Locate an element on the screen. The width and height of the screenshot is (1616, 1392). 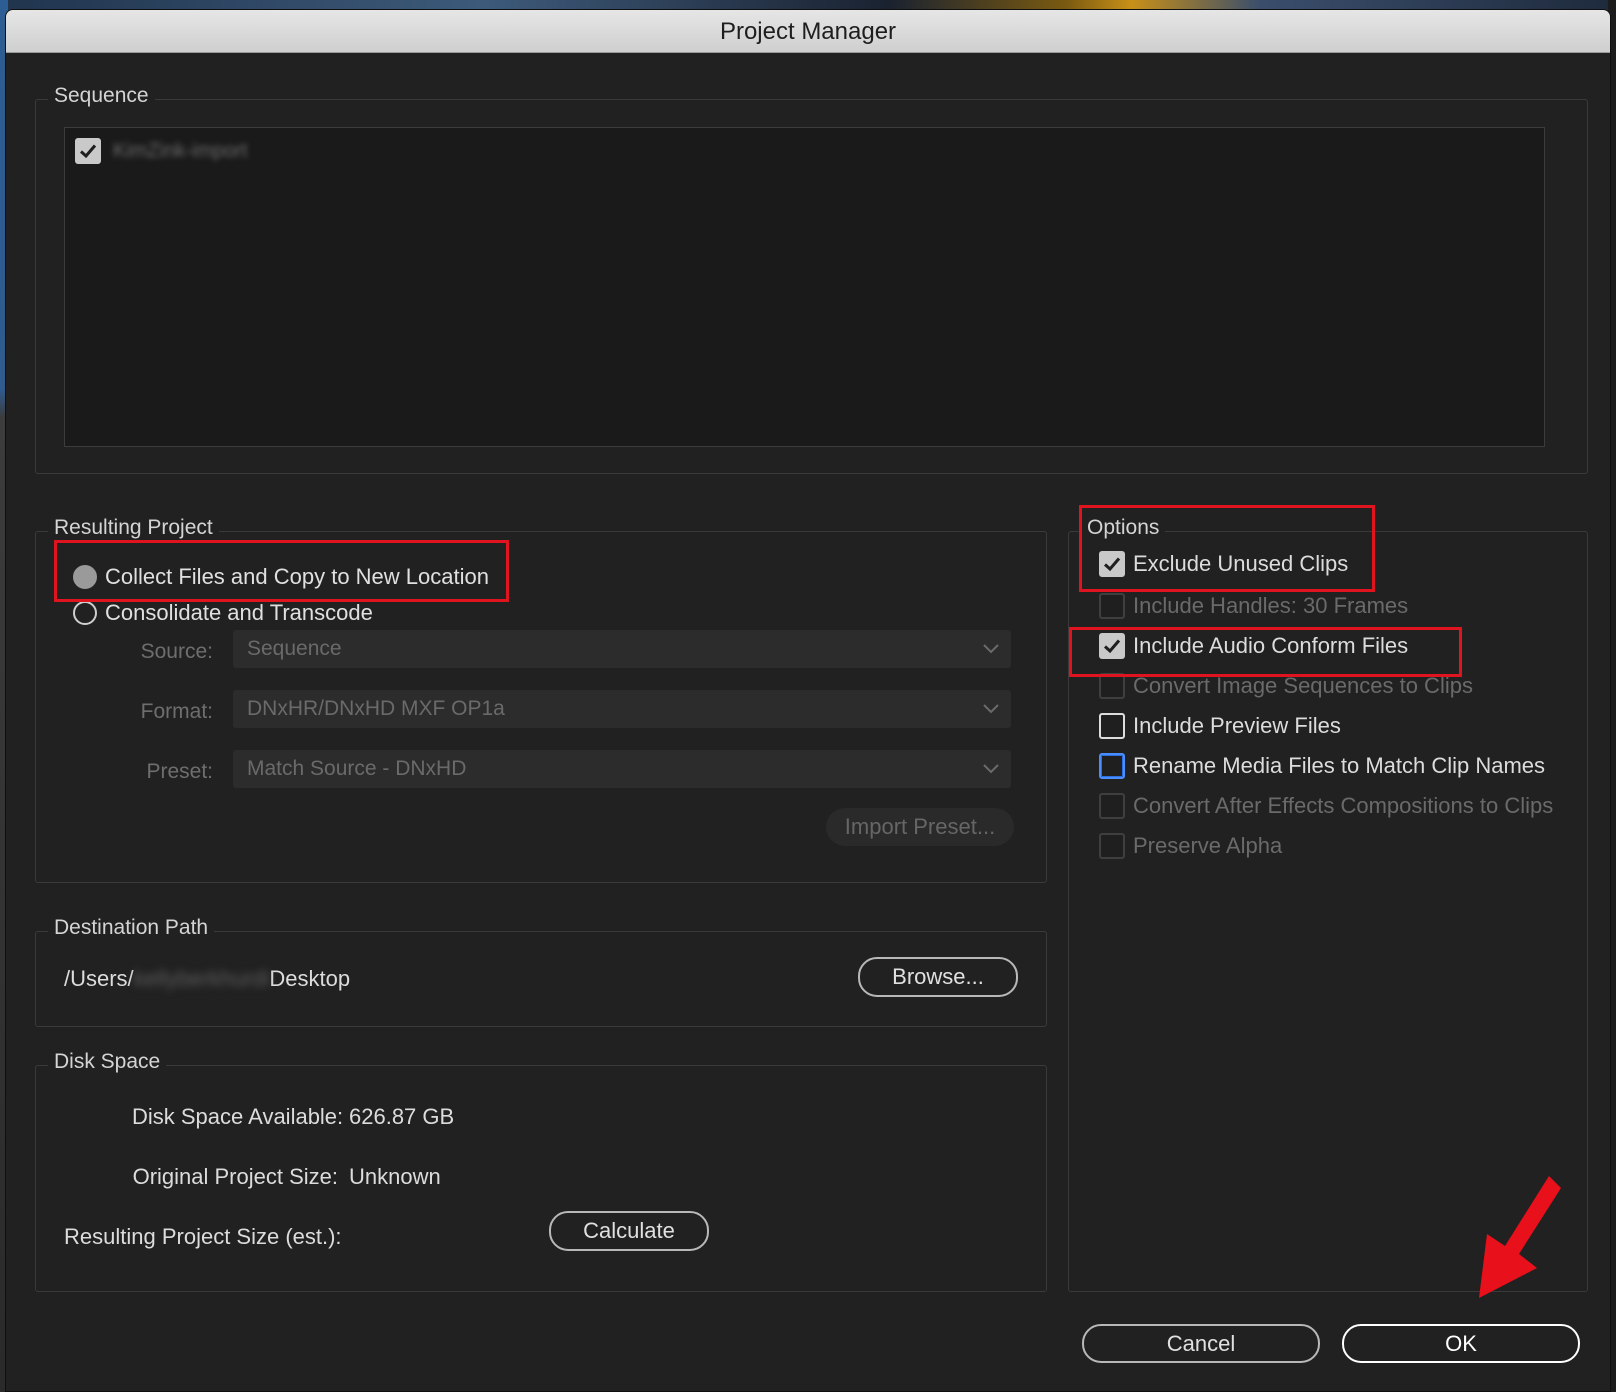
destination-path: /Users/kellyberkhurdiDesktop is located at coordinates (207, 979).